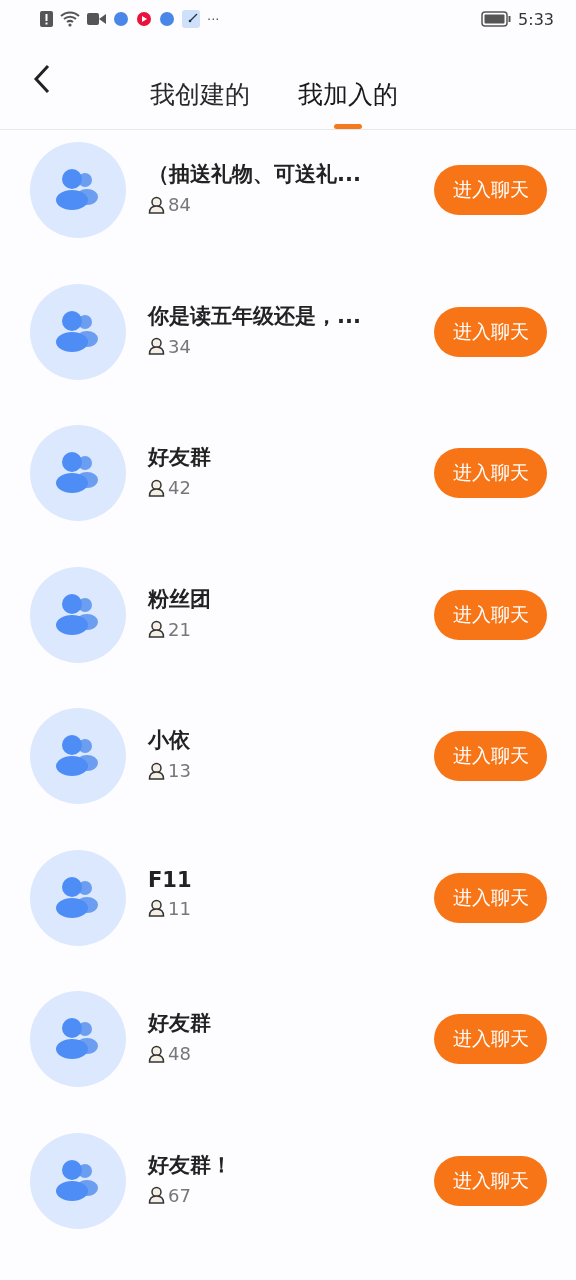 The height and width of the screenshot is (1280, 576). Describe the element at coordinates (180, 599) in the screenshot. I see `group-name: 粉丝团` at that location.